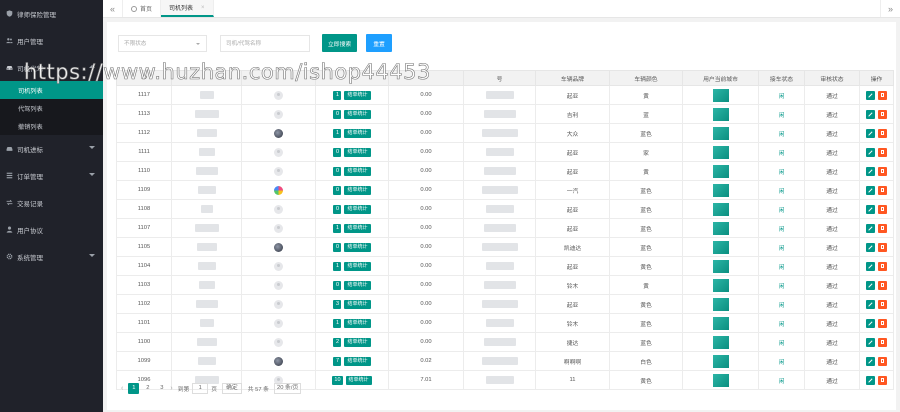 This screenshot has width=900, height=412. What do you see at coordinates (183, 389) in the screenshot?
I see `goto-label: 到第` at bounding box center [183, 389].